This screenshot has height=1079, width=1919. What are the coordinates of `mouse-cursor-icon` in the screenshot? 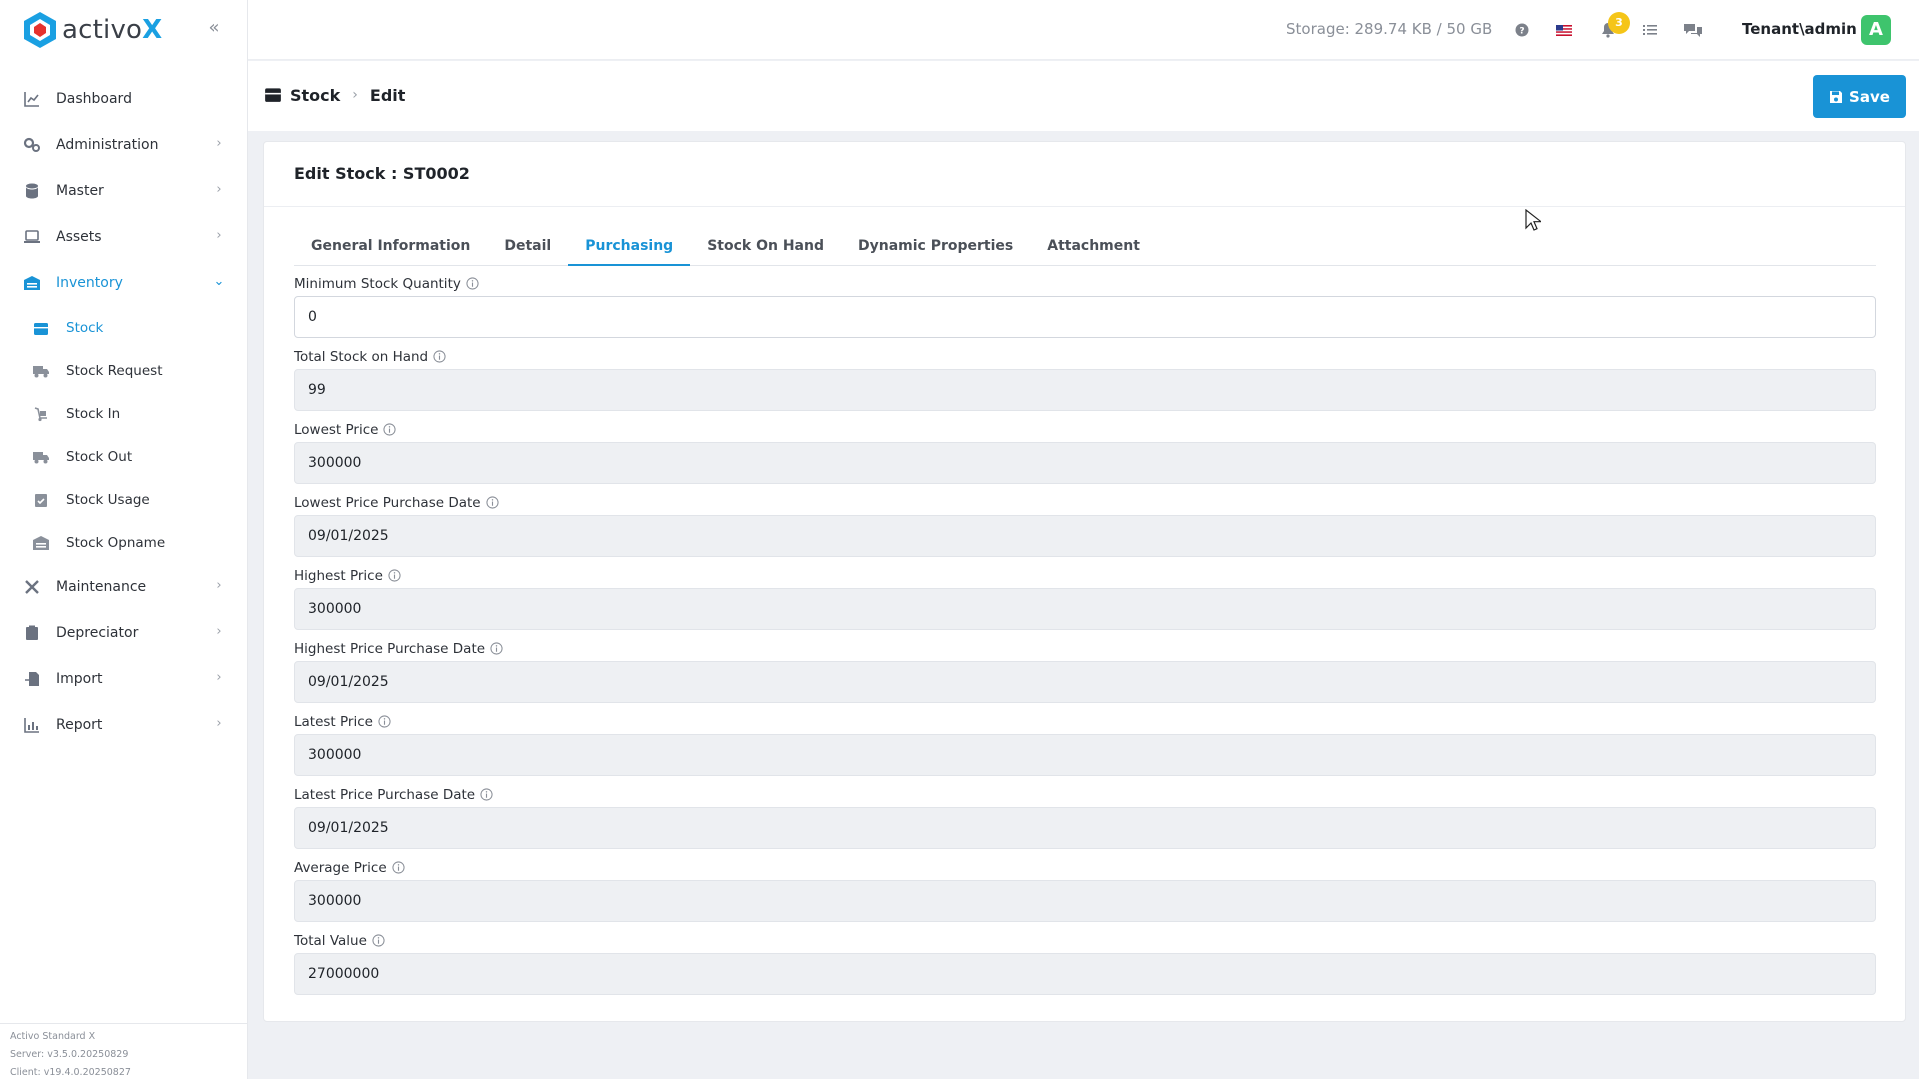 It's located at (1533, 220).